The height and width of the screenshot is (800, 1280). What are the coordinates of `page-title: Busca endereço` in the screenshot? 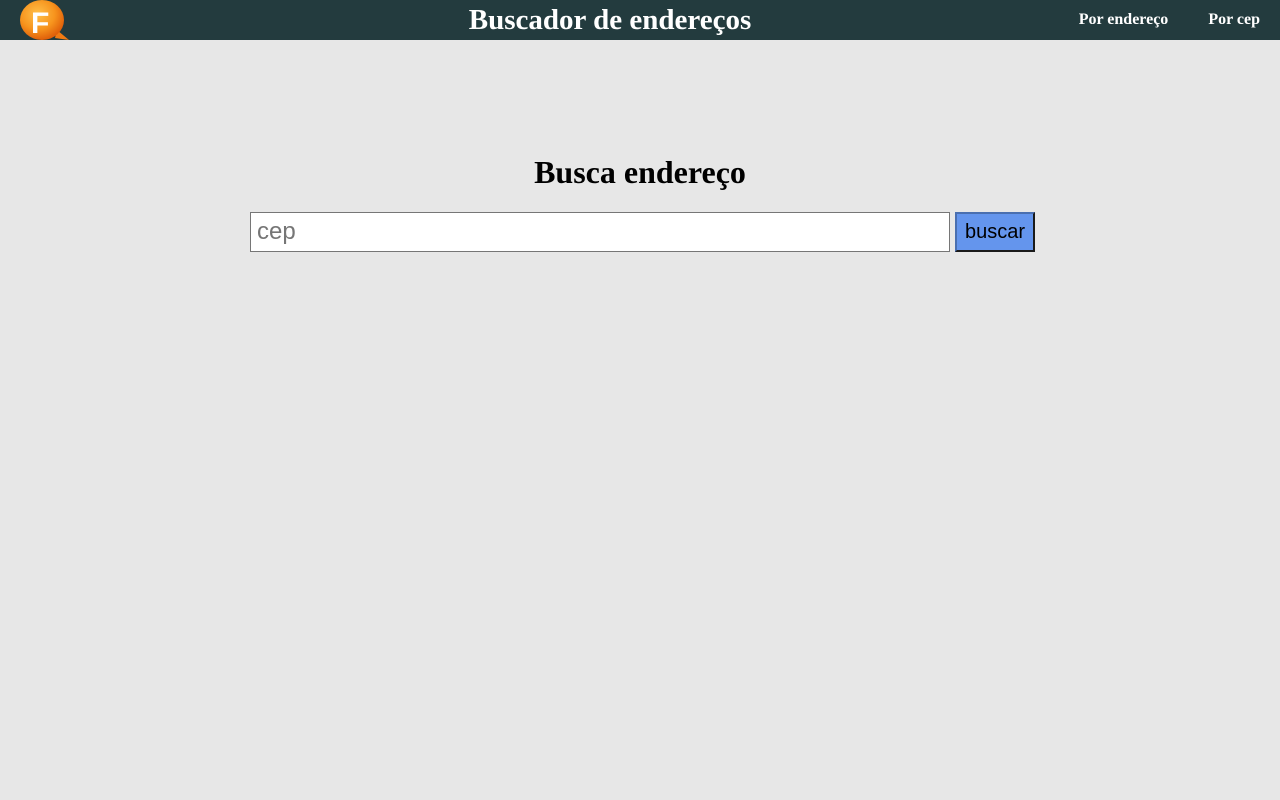 It's located at (640, 172).